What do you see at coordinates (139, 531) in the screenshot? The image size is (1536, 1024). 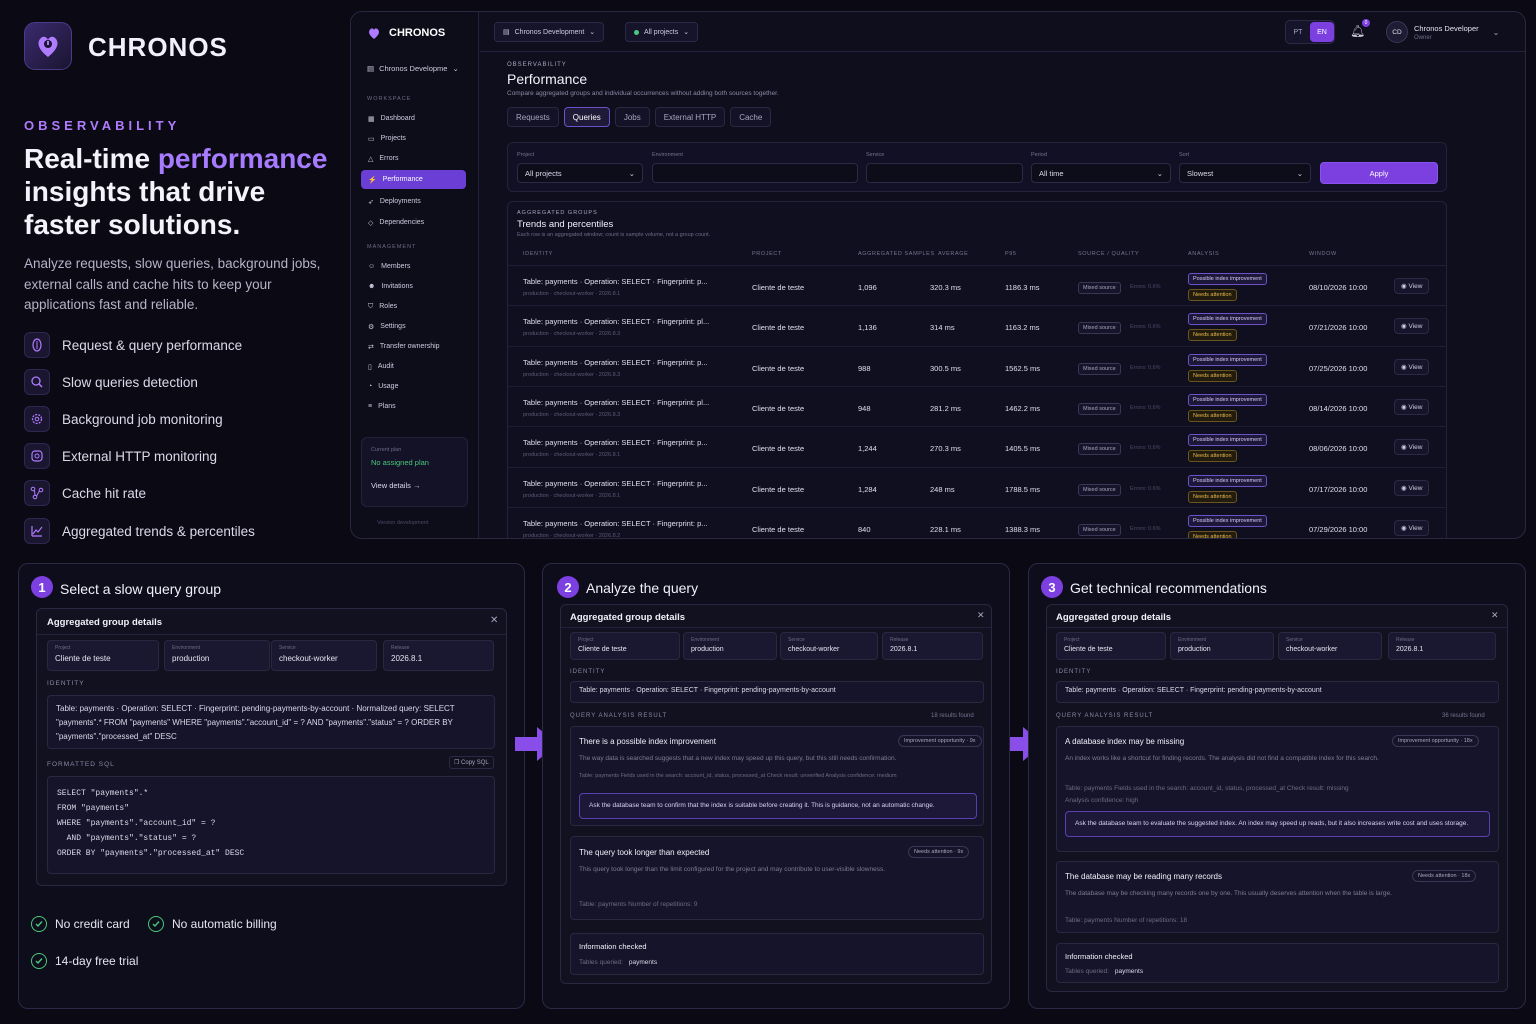 I see `feature-item: Aggregated trends & percentiles` at bounding box center [139, 531].